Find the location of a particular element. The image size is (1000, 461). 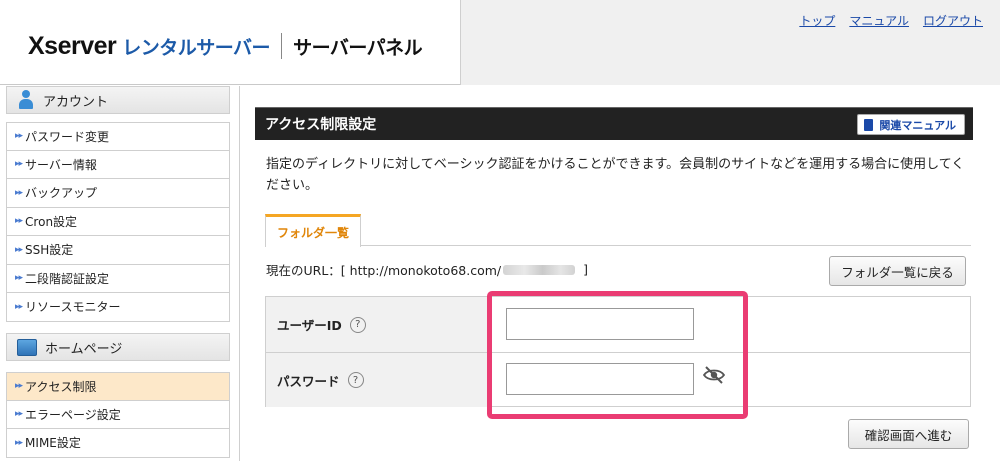

sidebar-item-label: エラーページ設定 is located at coordinates (73, 414).